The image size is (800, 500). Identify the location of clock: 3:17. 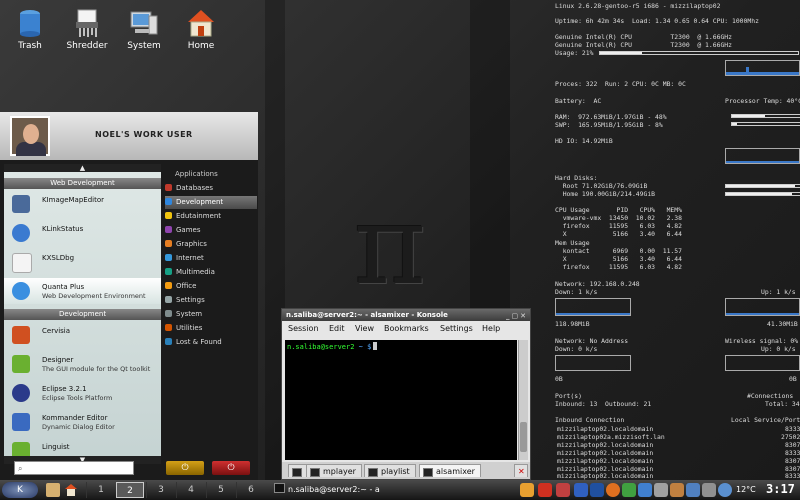
(780, 489).